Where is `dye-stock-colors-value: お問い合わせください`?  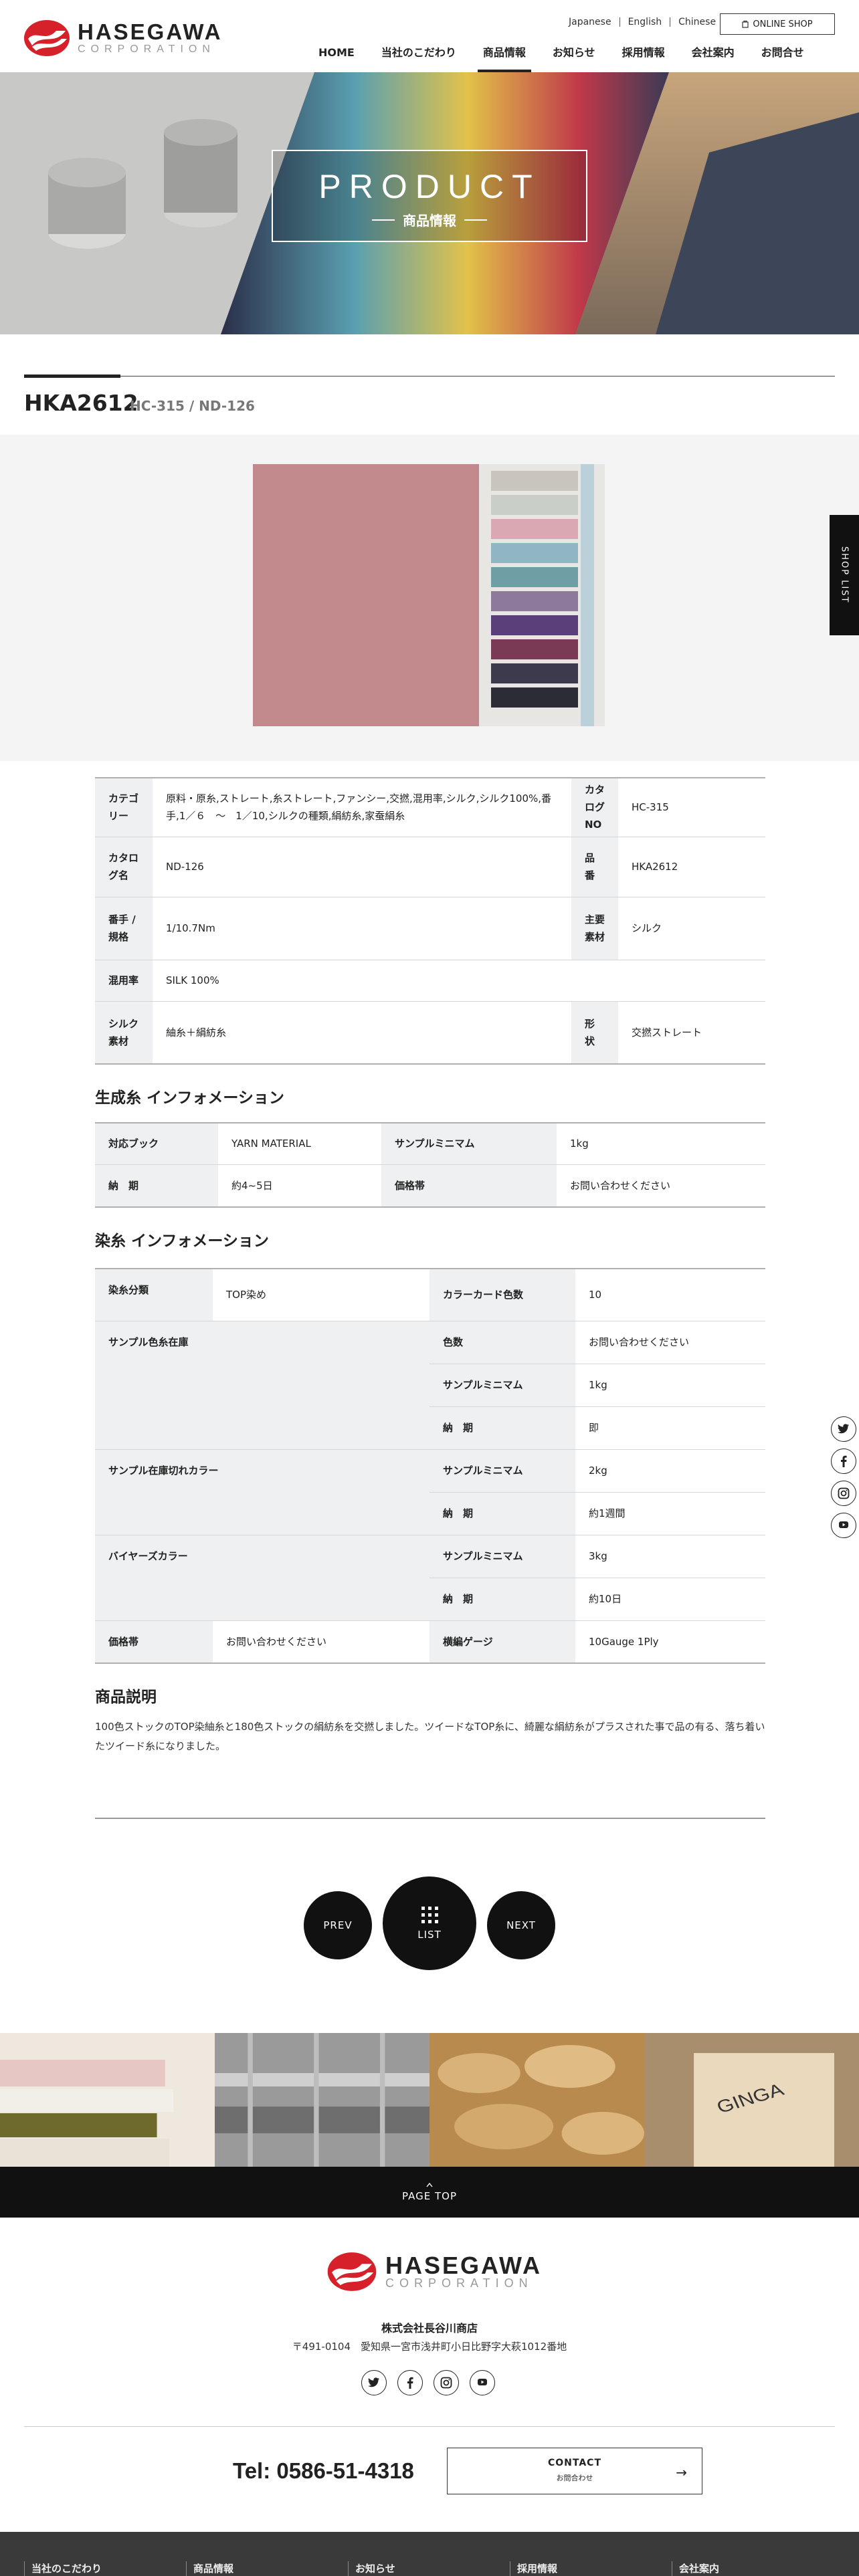 dye-stock-colors-value: お問い合わせください is located at coordinates (670, 1342).